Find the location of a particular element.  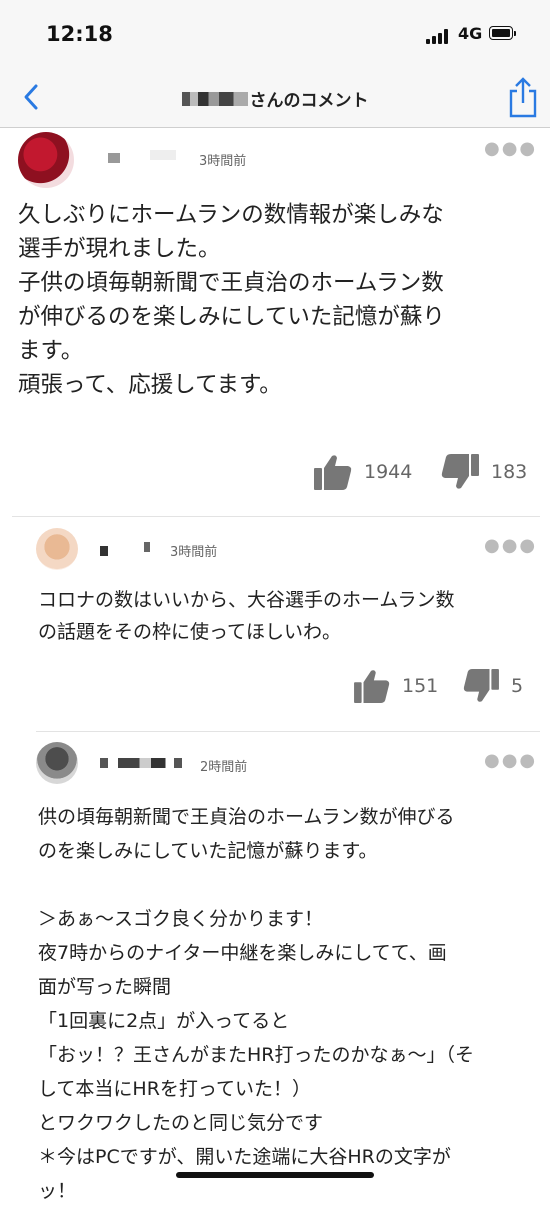

network-type: 4G is located at coordinates (470, 33).